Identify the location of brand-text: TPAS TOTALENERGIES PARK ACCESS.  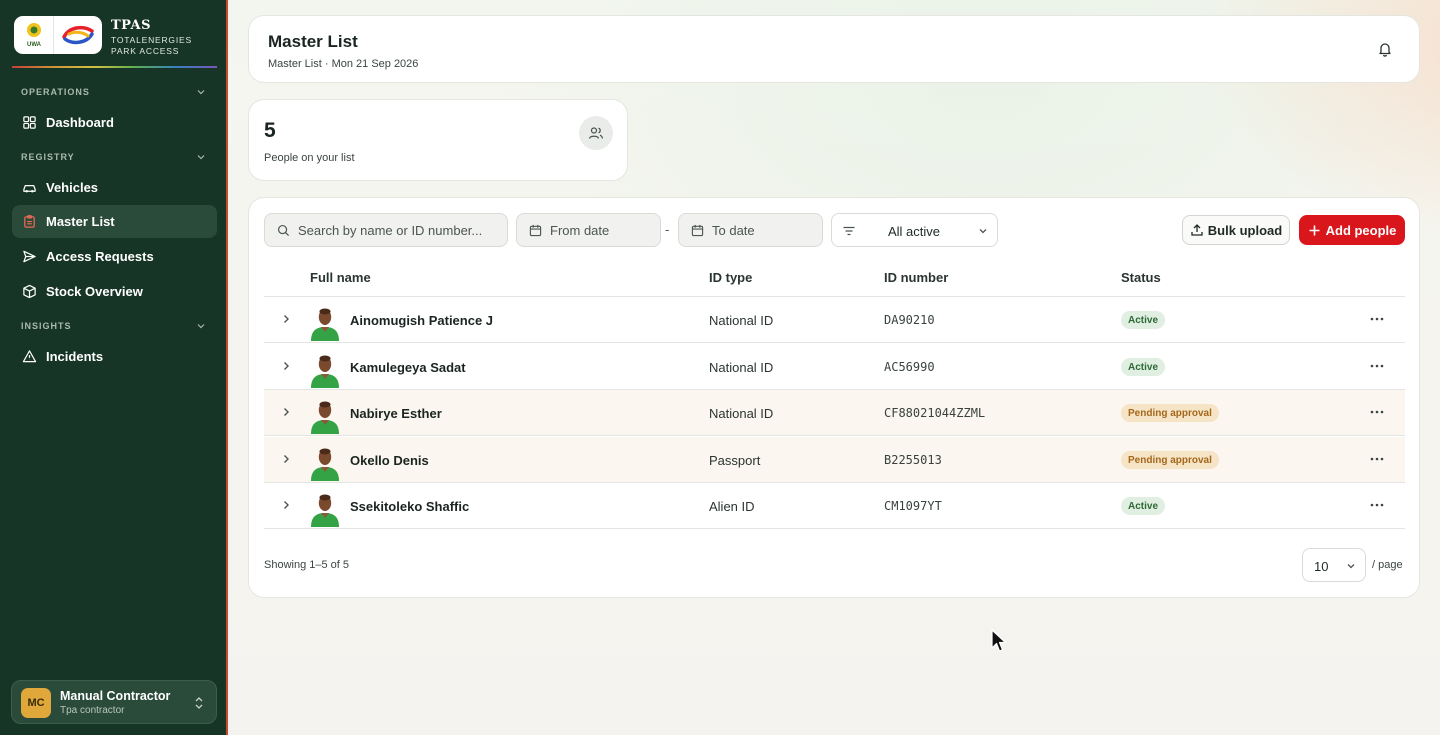
(151, 37).